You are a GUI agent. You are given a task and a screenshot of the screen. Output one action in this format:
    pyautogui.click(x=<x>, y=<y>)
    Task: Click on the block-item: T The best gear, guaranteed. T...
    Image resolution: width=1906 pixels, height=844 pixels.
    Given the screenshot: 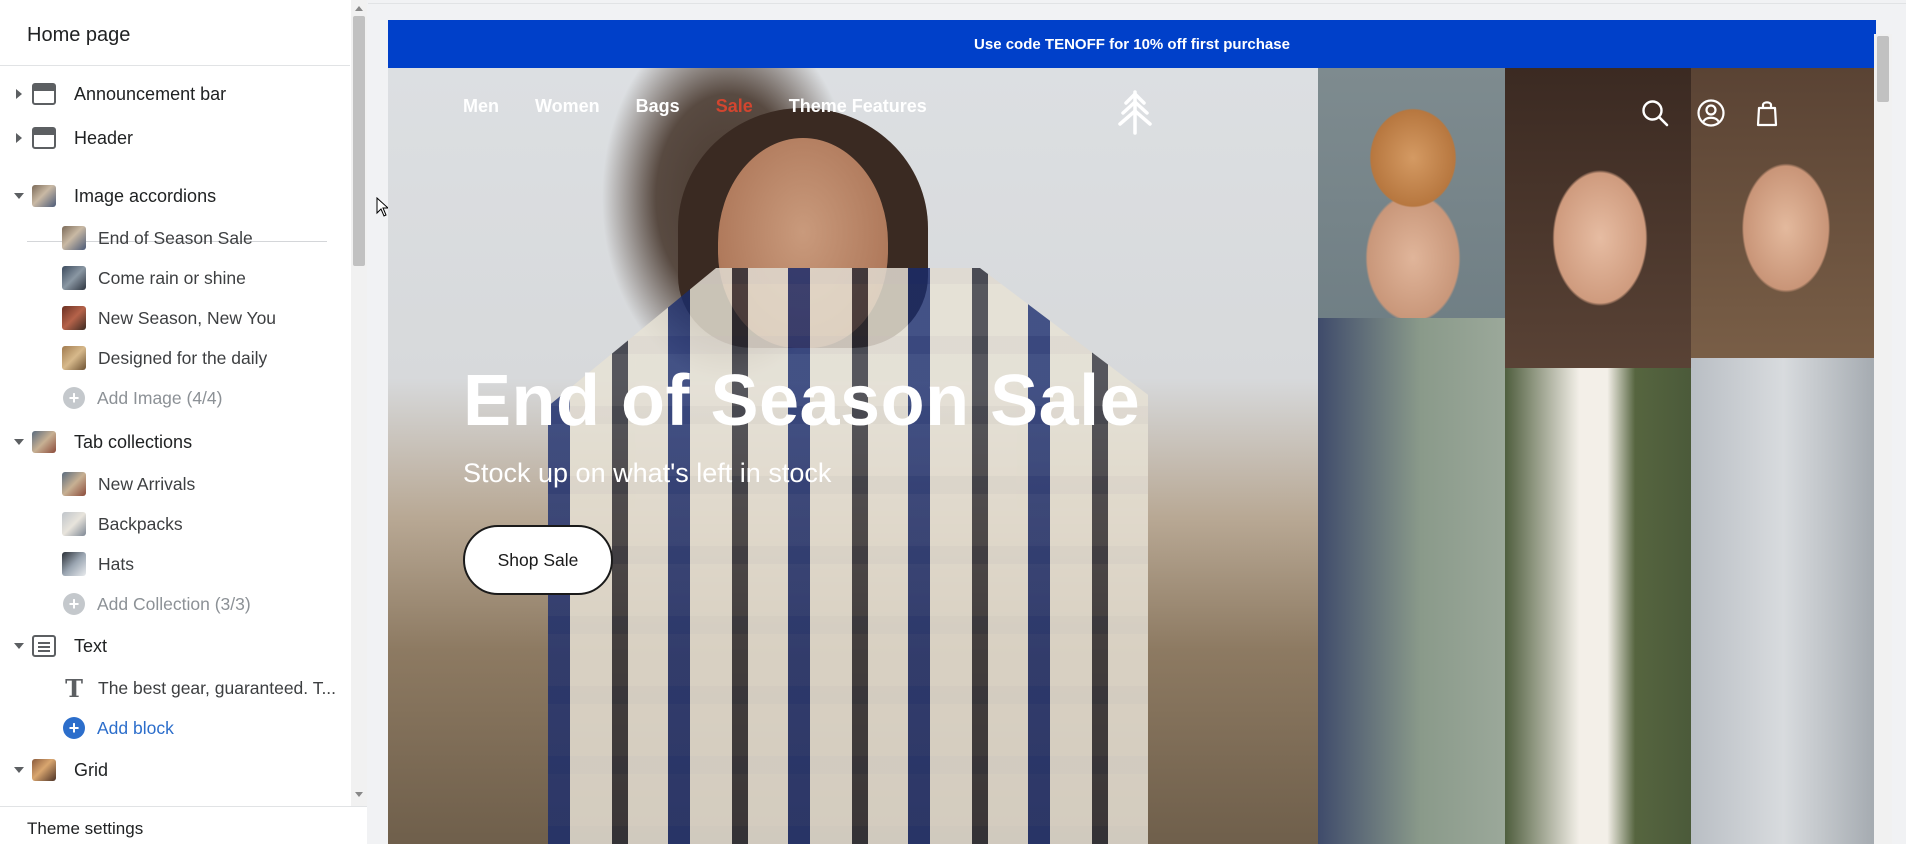 What is the action you would take?
    pyautogui.click(x=175, y=688)
    